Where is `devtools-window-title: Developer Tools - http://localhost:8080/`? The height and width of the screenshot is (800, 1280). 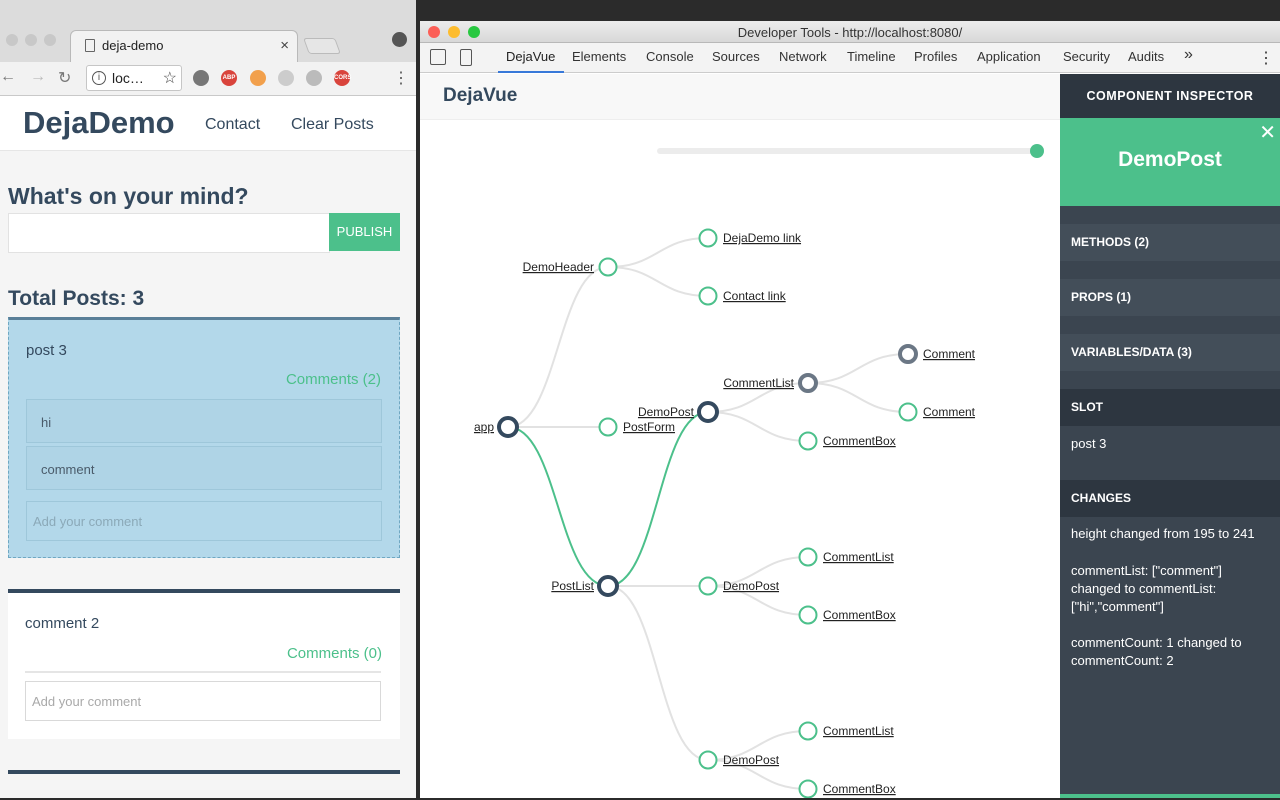 devtools-window-title: Developer Tools - http://localhost:8080/ is located at coordinates (850, 32).